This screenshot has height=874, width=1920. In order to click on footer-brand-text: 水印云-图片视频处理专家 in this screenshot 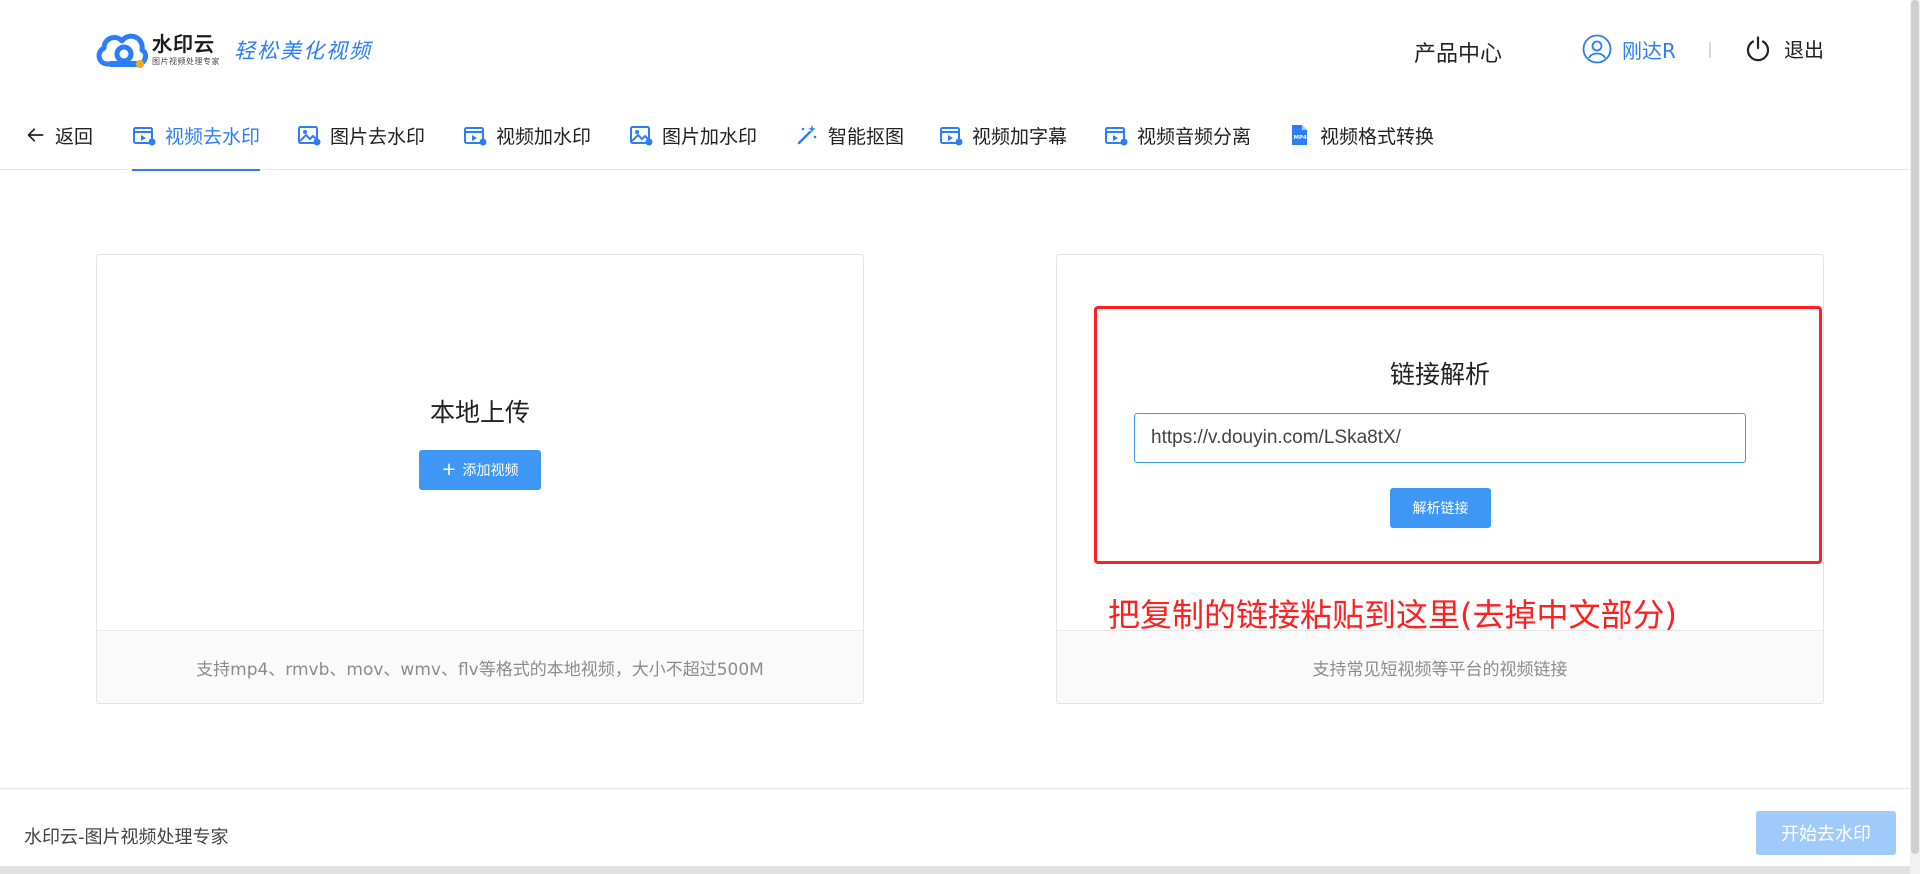, I will do `click(126, 837)`.